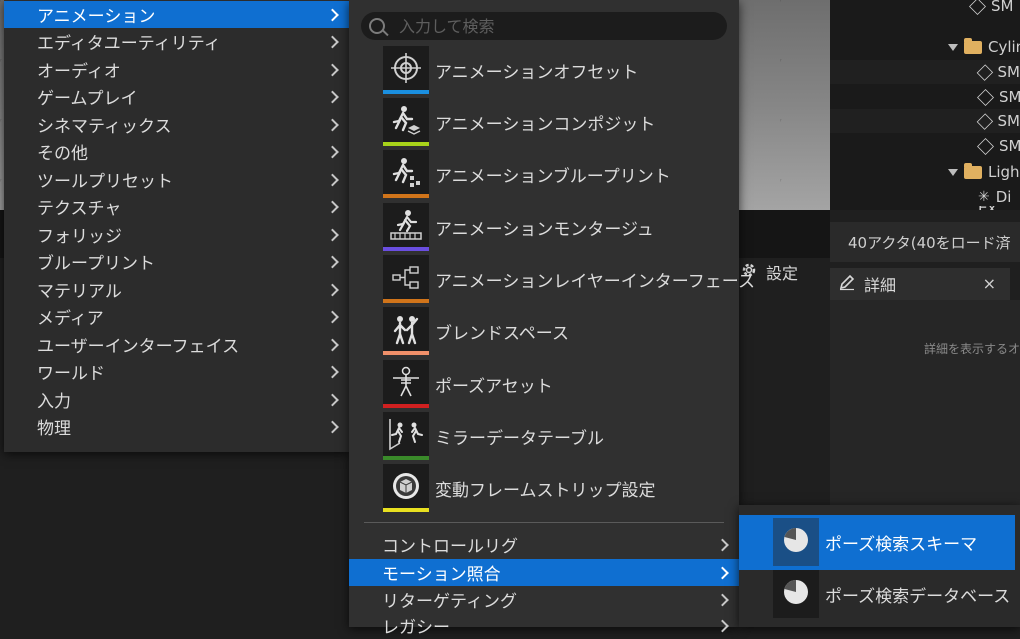  Describe the element at coordinates (972, 349) in the screenshot. I see `details-empty-message: 詳細を表示するオ` at that location.